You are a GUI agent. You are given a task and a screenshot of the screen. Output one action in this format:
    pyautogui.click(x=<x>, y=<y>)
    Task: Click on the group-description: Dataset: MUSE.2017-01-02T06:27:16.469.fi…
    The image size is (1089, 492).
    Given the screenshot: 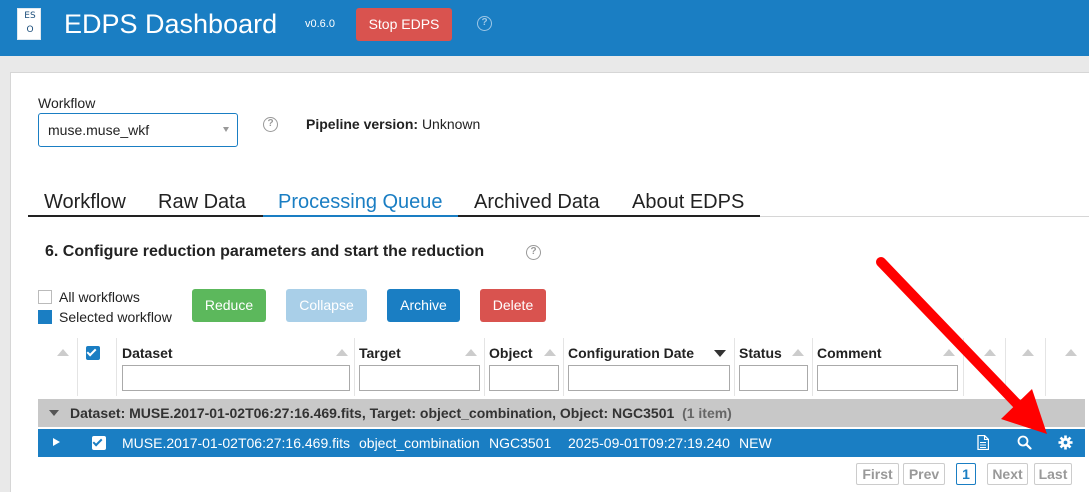 What is the action you would take?
    pyautogui.click(x=372, y=413)
    